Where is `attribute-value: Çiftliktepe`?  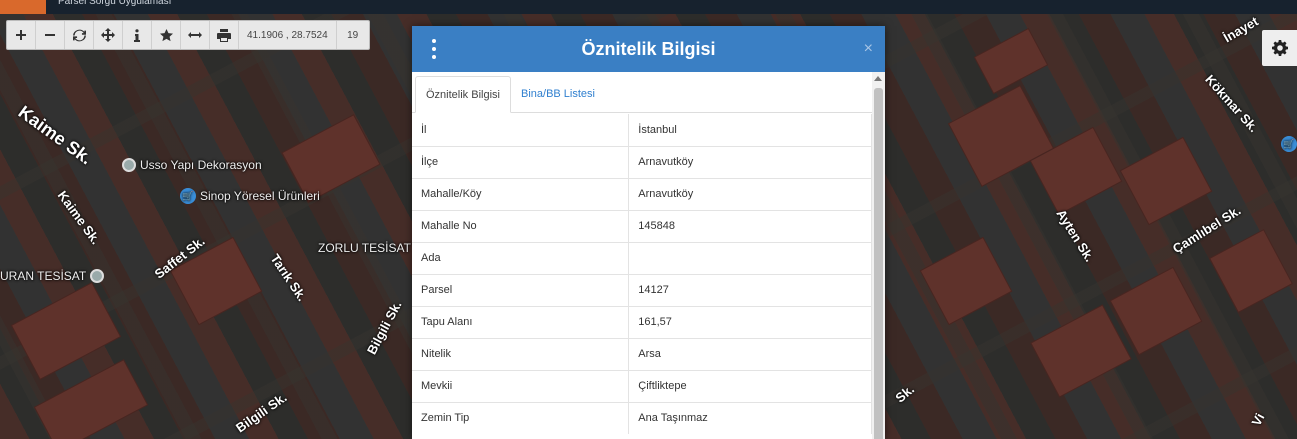 attribute-value: Çiftliktepe is located at coordinates (750, 385).